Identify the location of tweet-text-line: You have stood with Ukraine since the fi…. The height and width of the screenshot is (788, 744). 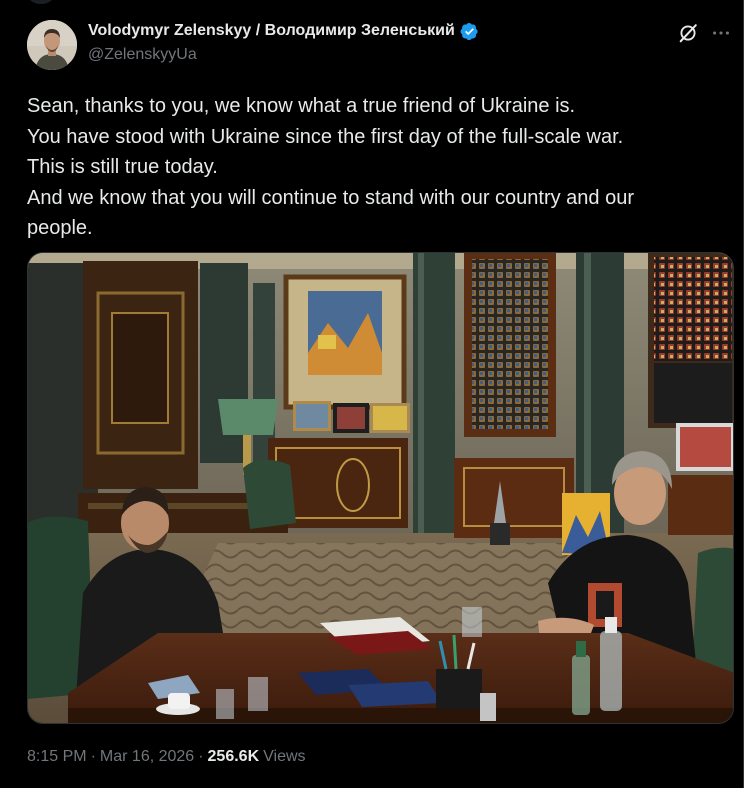
(325, 136).